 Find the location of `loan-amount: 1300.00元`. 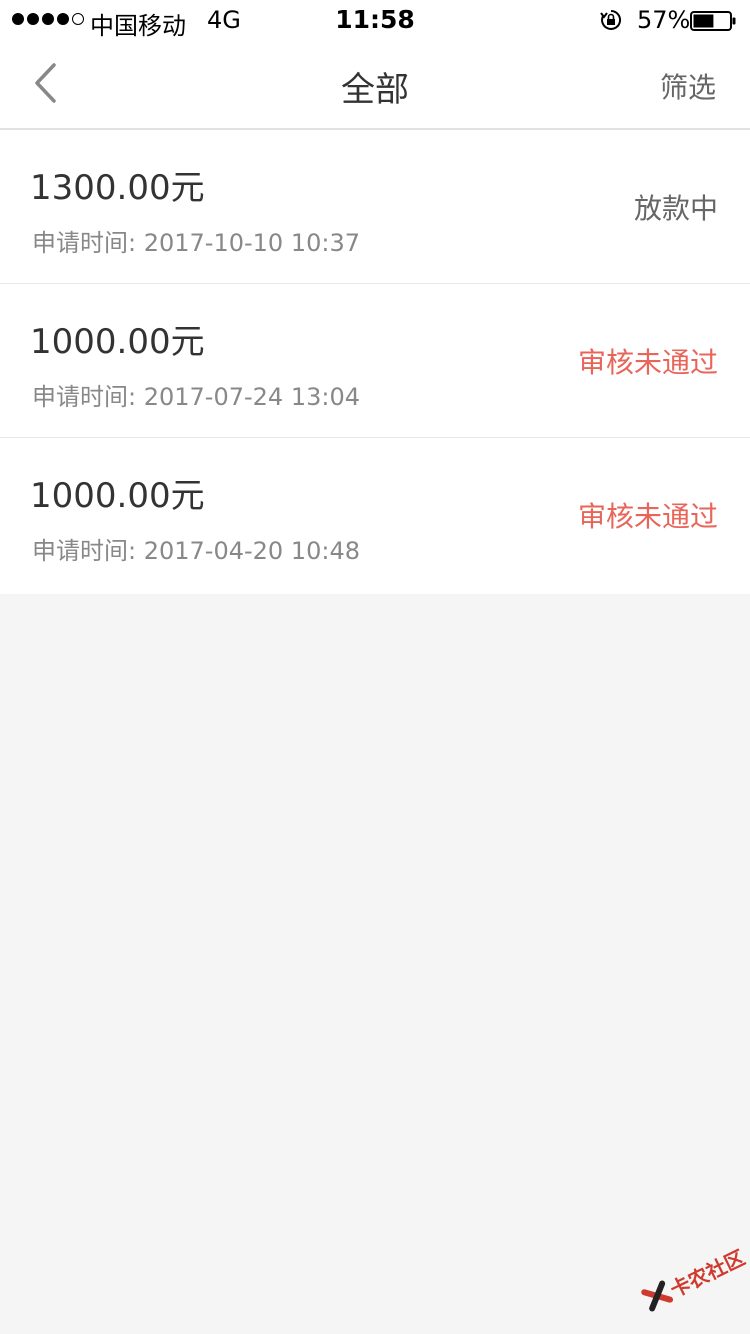

loan-amount: 1300.00元 is located at coordinates (117, 188).